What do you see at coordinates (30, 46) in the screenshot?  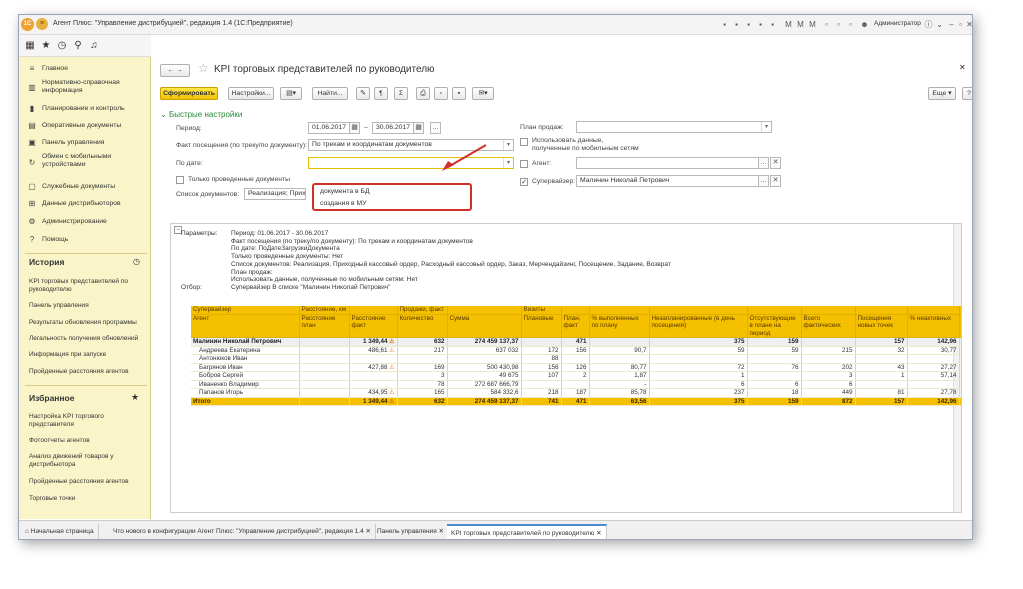 I see `sections-icon: ▦` at bounding box center [30, 46].